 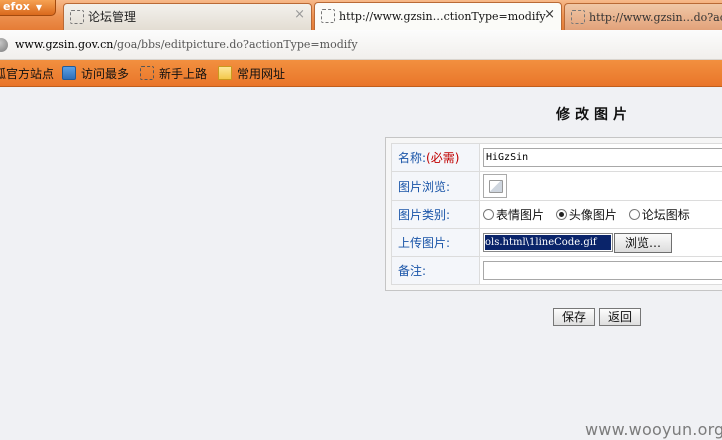 I want to click on image-placeholder-icon, so click(x=495, y=186).